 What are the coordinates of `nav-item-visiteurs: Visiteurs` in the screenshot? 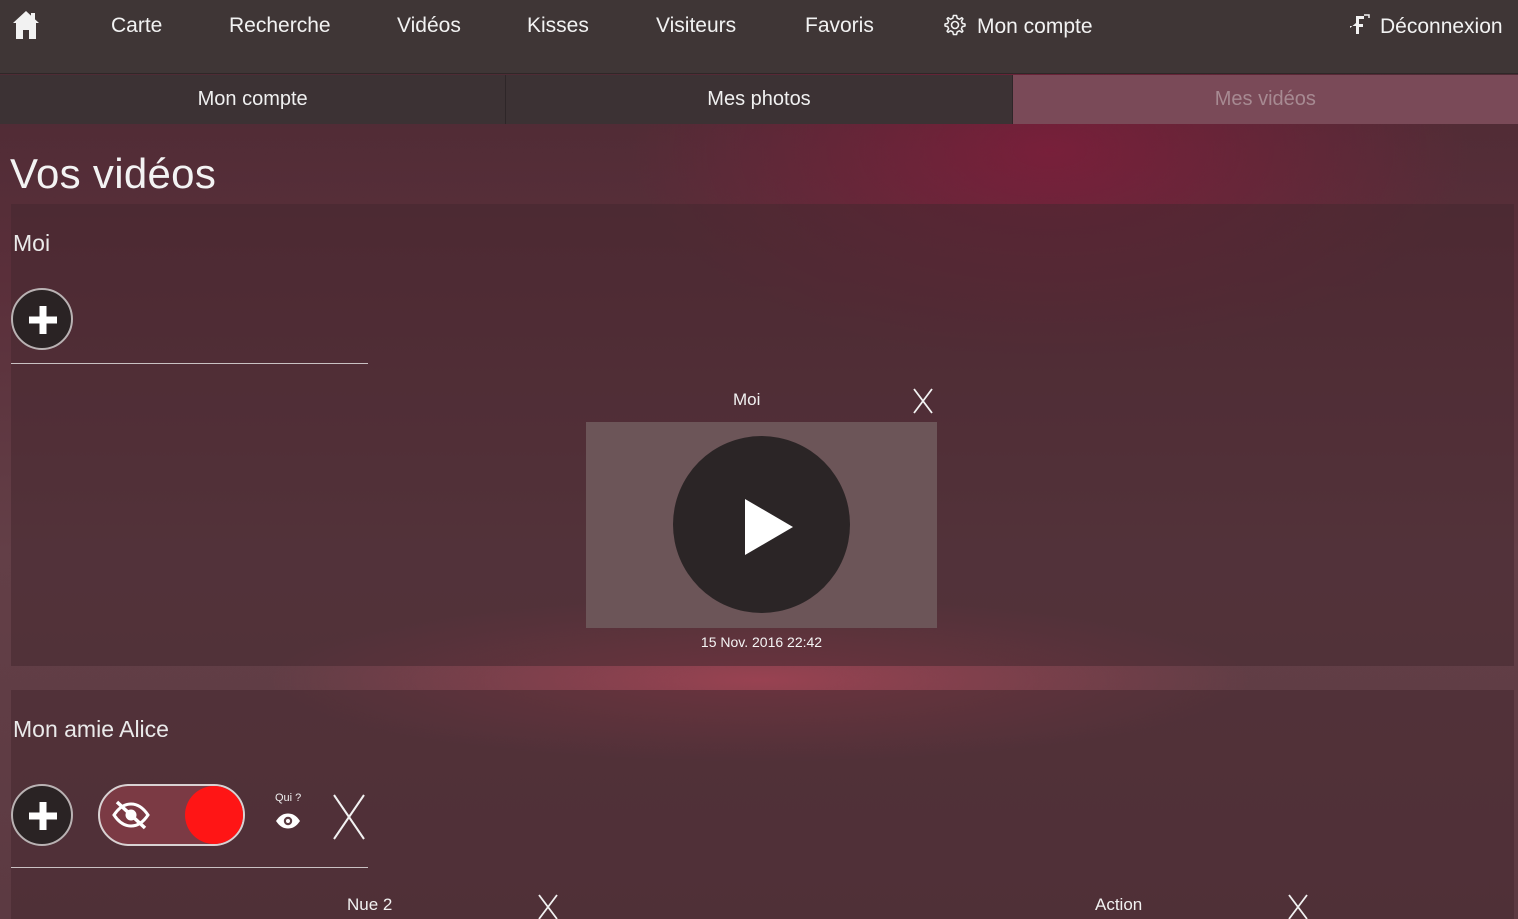 It's located at (696, 26).